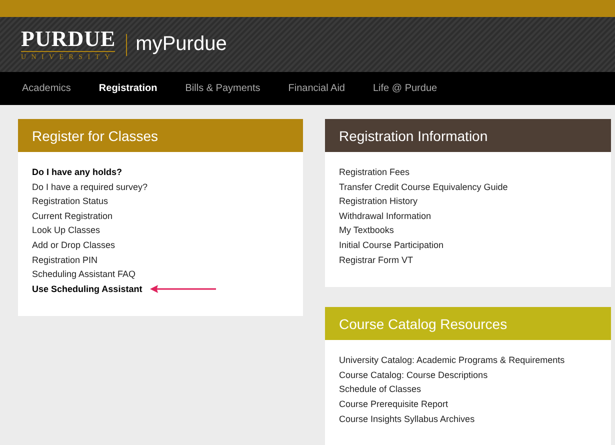  What do you see at coordinates (378, 201) in the screenshot?
I see `link: Registration History` at bounding box center [378, 201].